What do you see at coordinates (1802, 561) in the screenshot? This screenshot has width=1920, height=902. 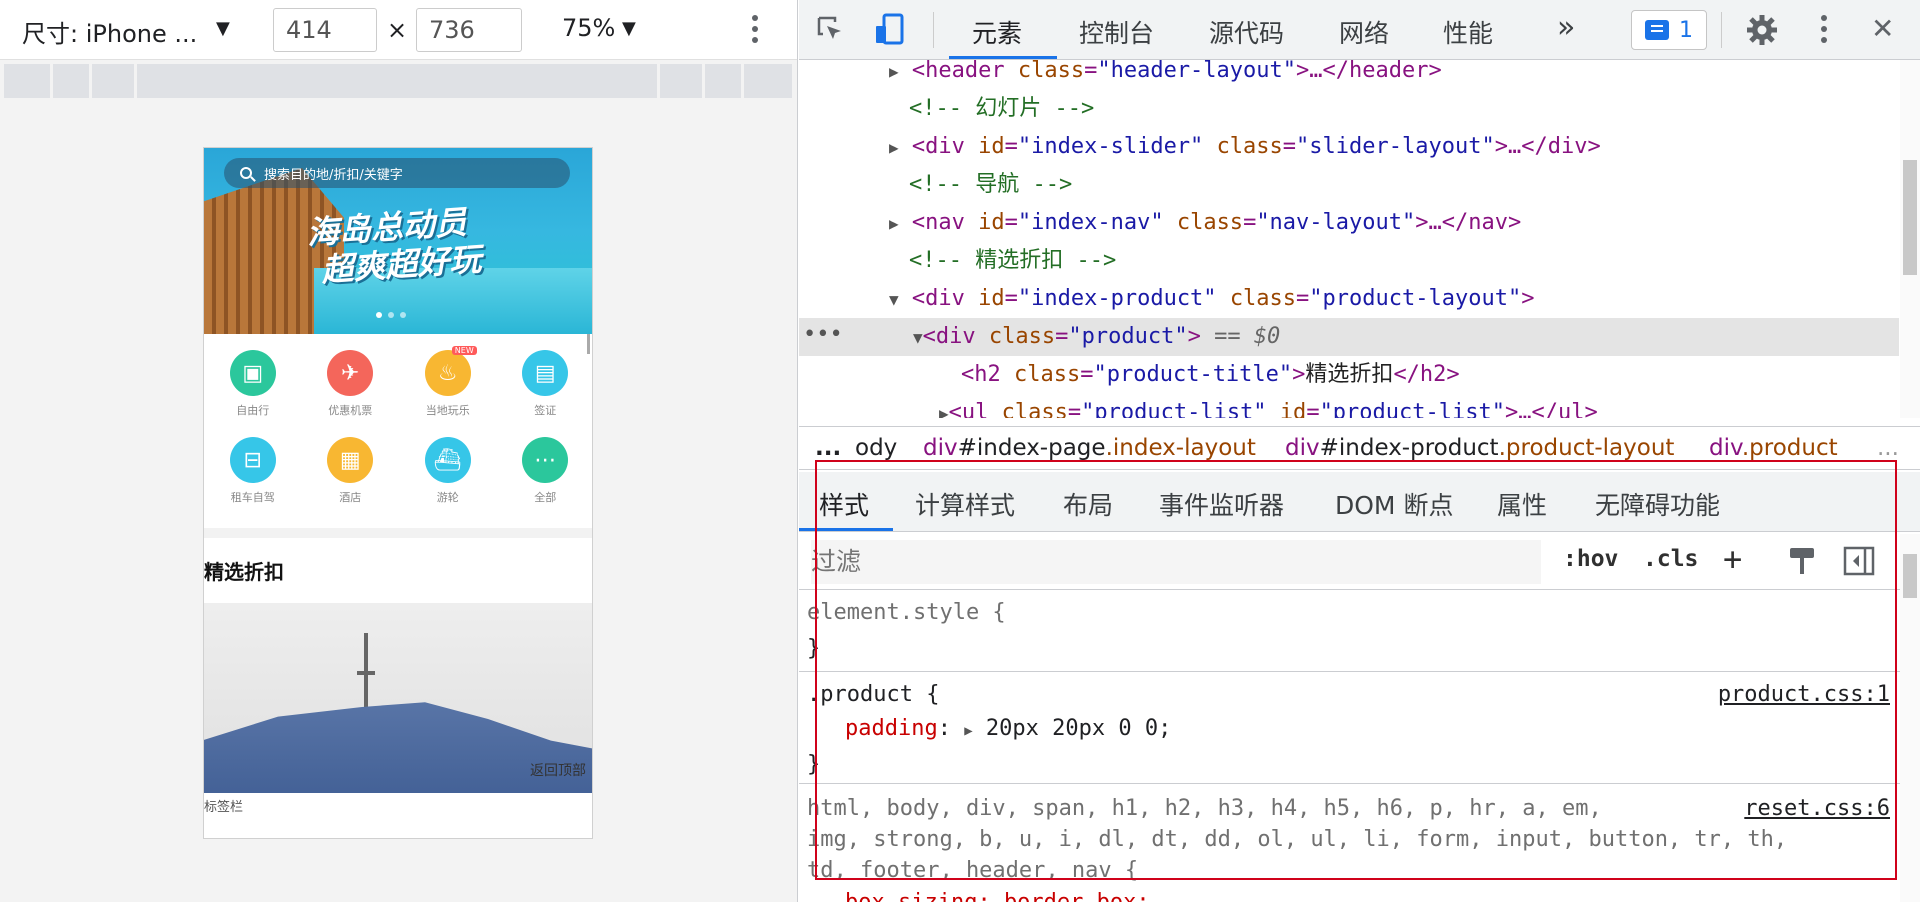 I see `paint-brush-icon` at bounding box center [1802, 561].